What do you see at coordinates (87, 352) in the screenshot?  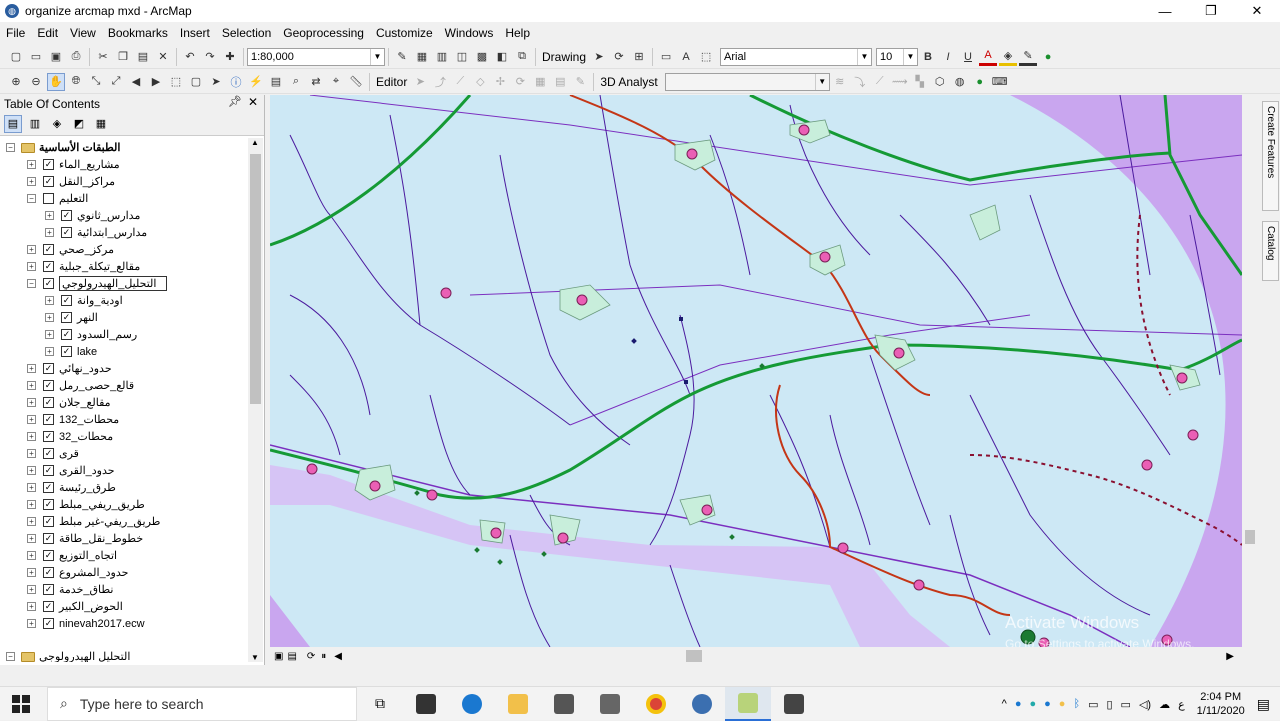 I see `layer-label: lake` at bounding box center [87, 352].